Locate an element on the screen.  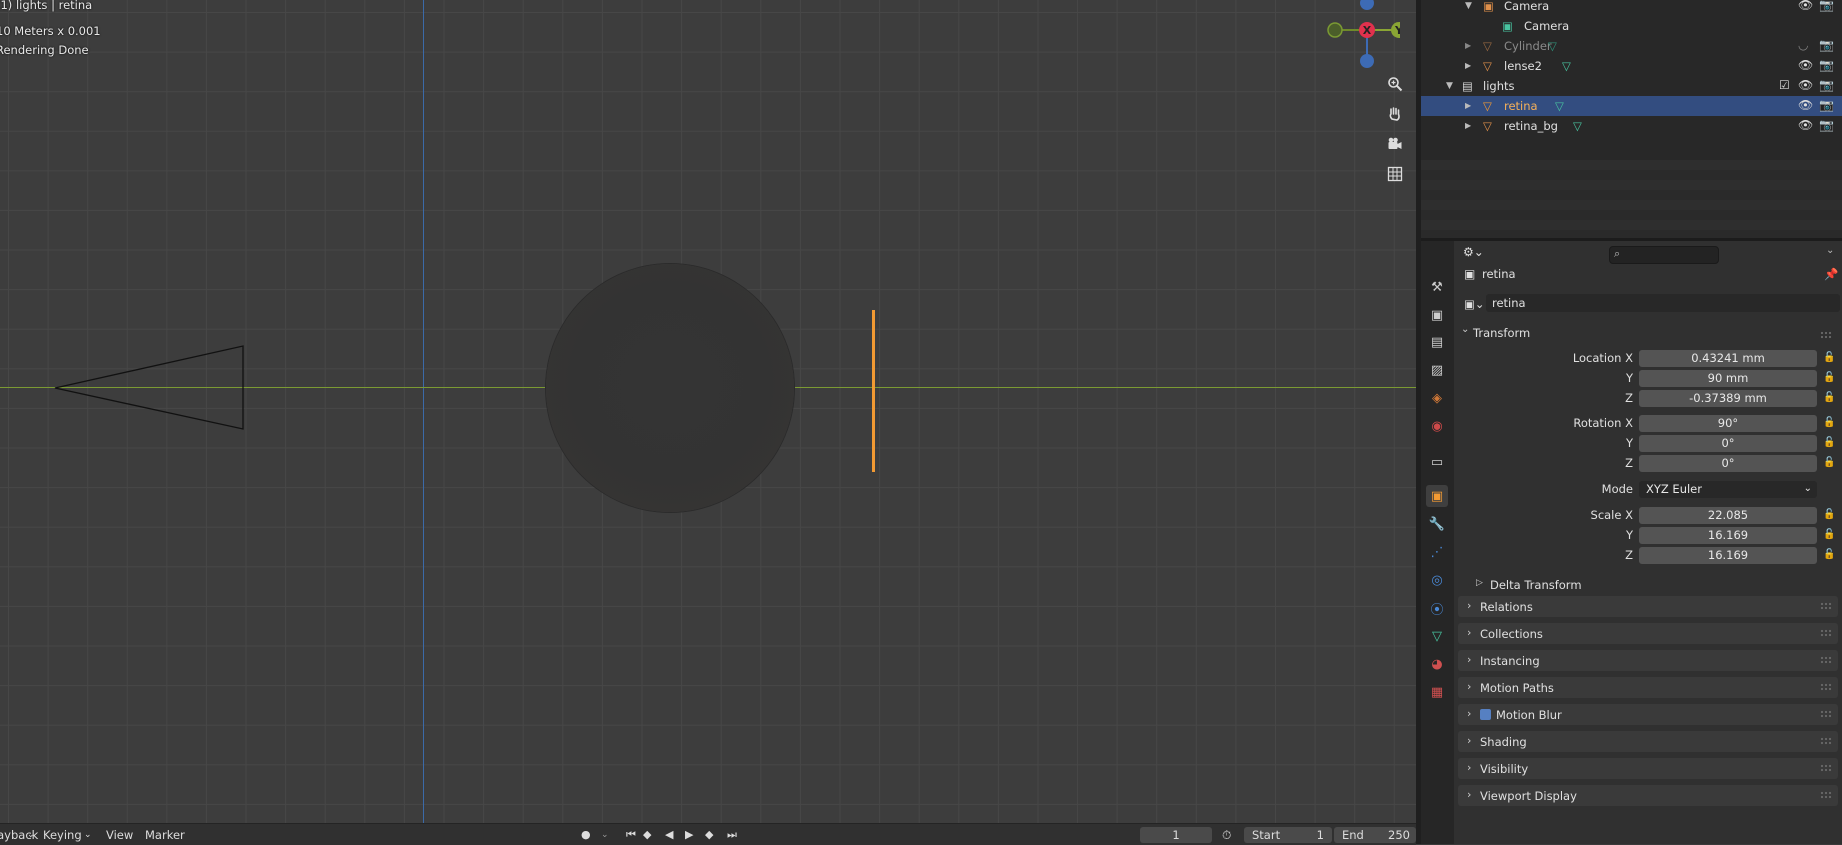
start-frame-field: Start 1 is located at coordinates (1288, 835).